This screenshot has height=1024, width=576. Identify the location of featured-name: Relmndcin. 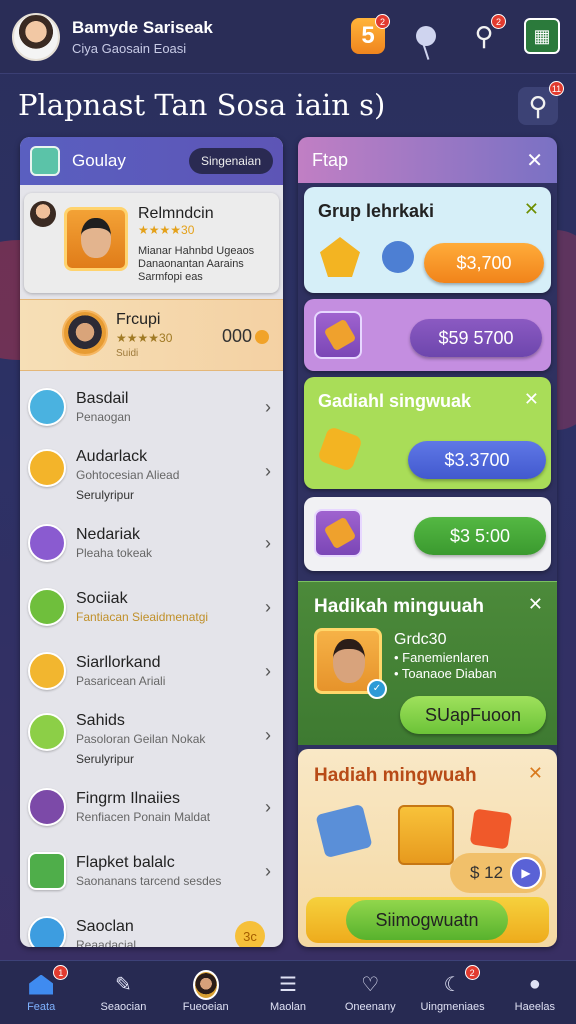
(176, 213).